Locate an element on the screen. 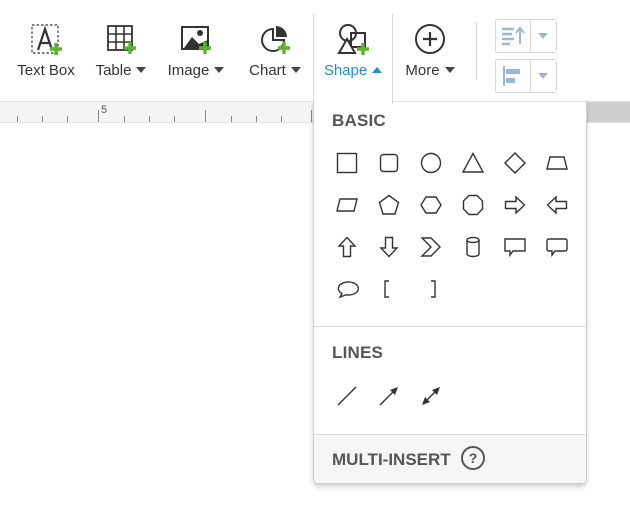 Image resolution: width=630 pixels, height=523 pixels. shape-trapezoid-button is located at coordinates (557, 163).